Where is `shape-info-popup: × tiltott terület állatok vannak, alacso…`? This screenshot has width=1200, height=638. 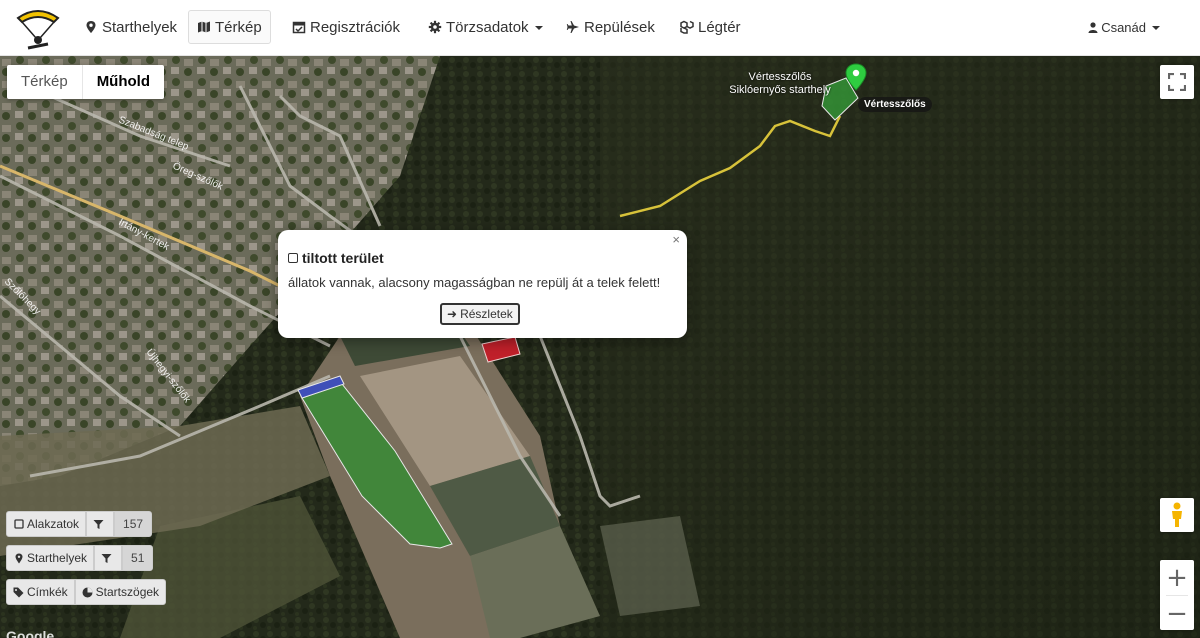 shape-info-popup: × tiltott terület állatok vannak, alacso… is located at coordinates (482, 284).